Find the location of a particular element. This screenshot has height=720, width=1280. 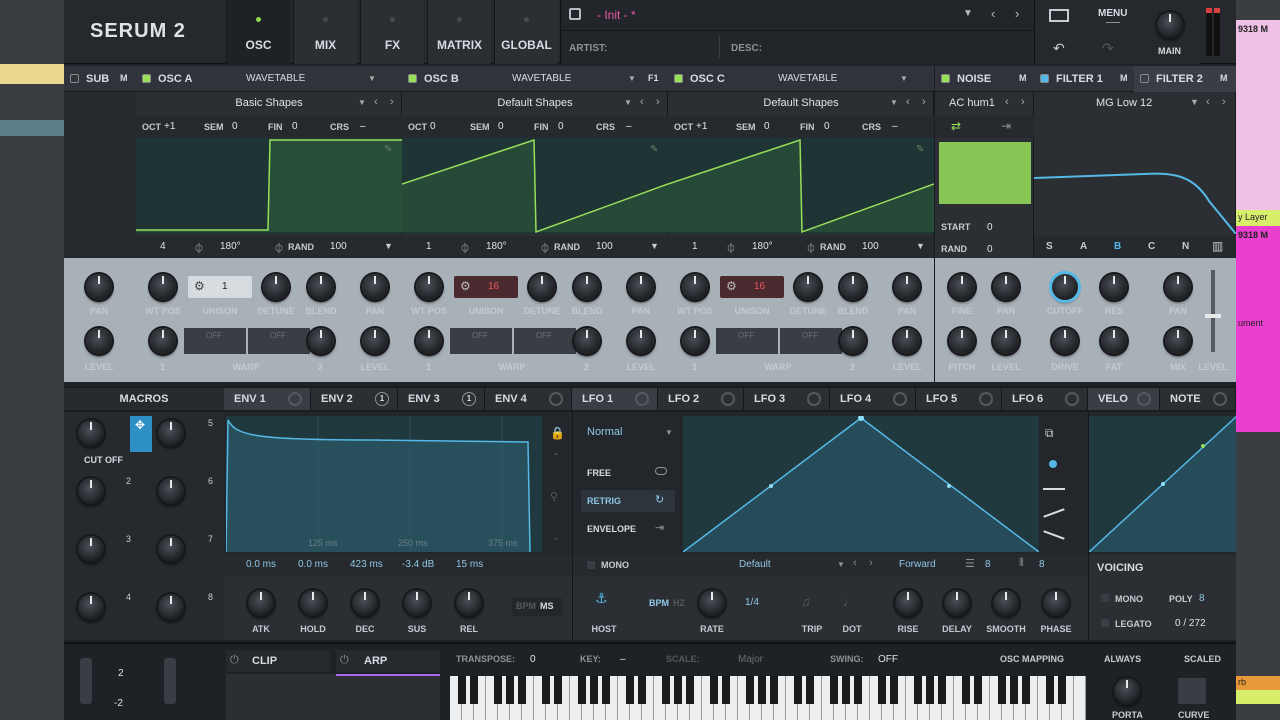

macro-4-knob is located at coordinates (91, 607).